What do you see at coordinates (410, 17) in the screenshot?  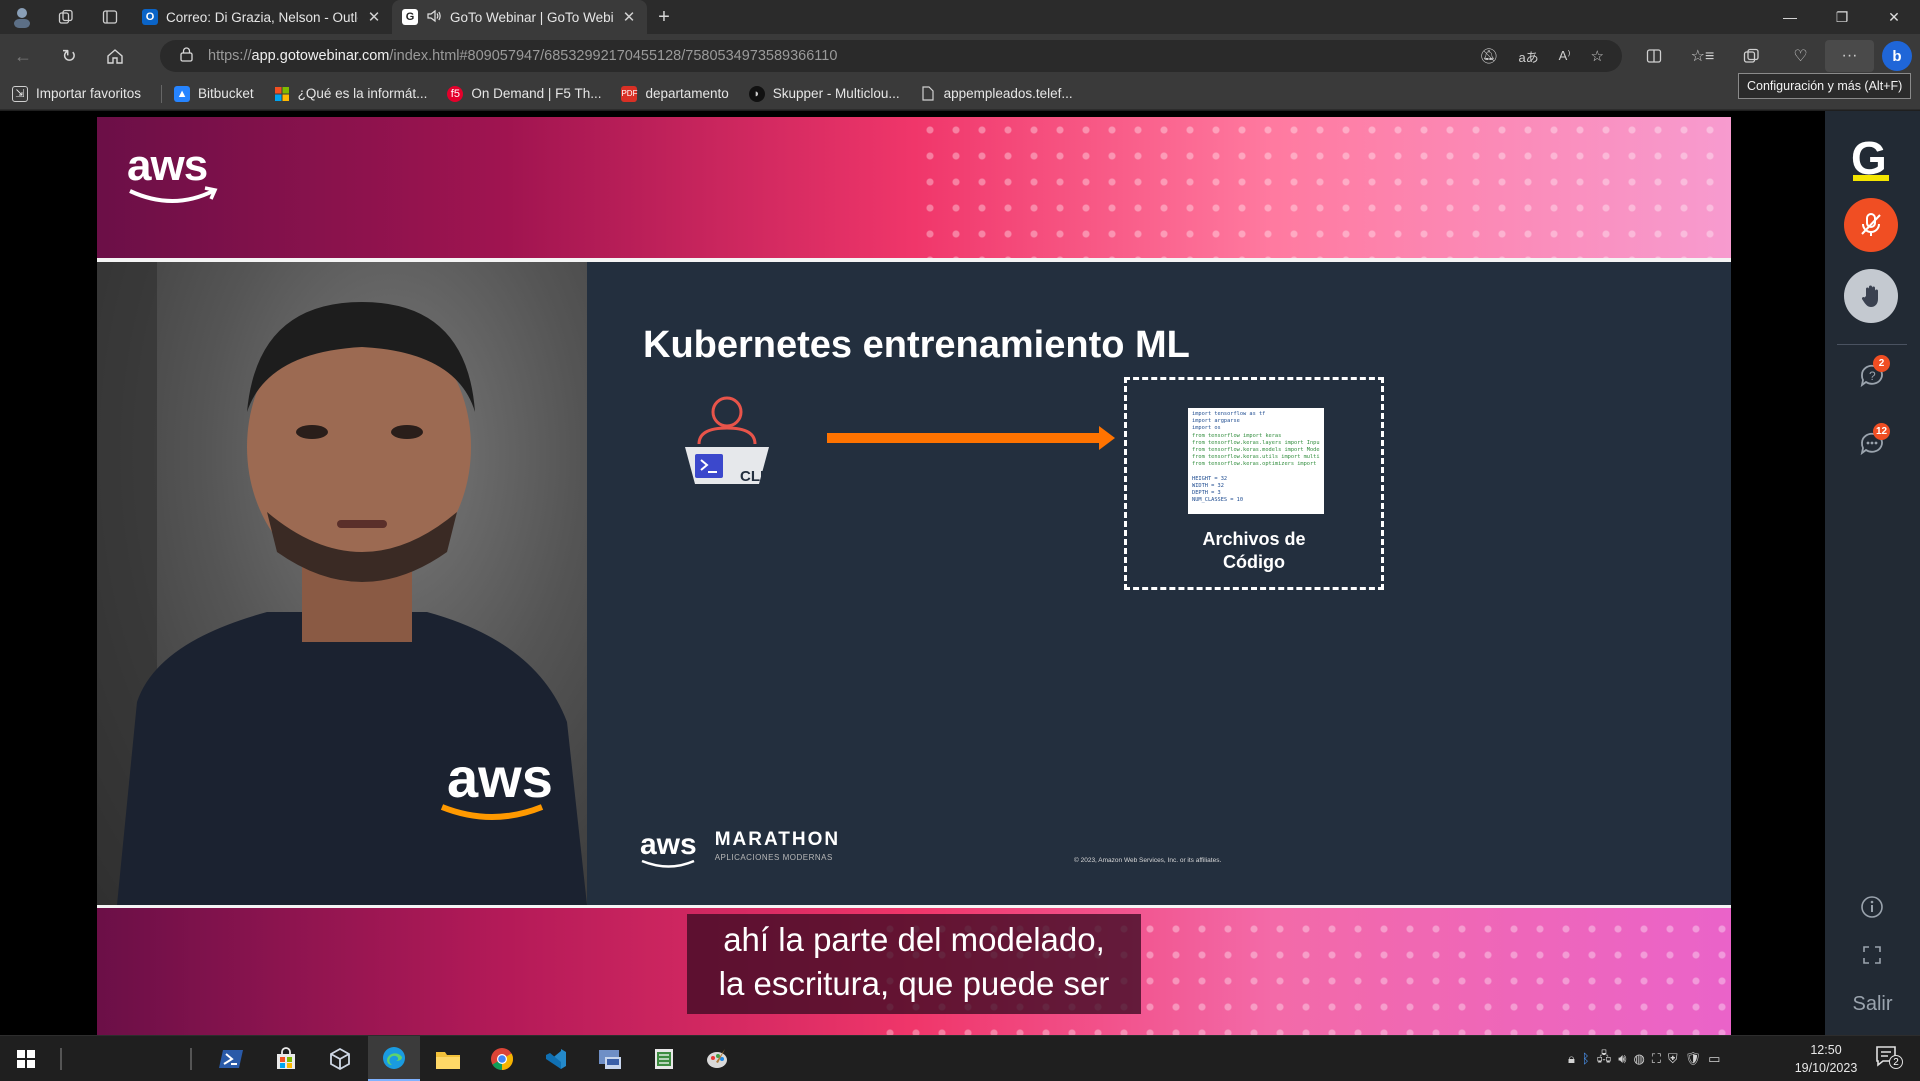 I see `goto-icon: G` at bounding box center [410, 17].